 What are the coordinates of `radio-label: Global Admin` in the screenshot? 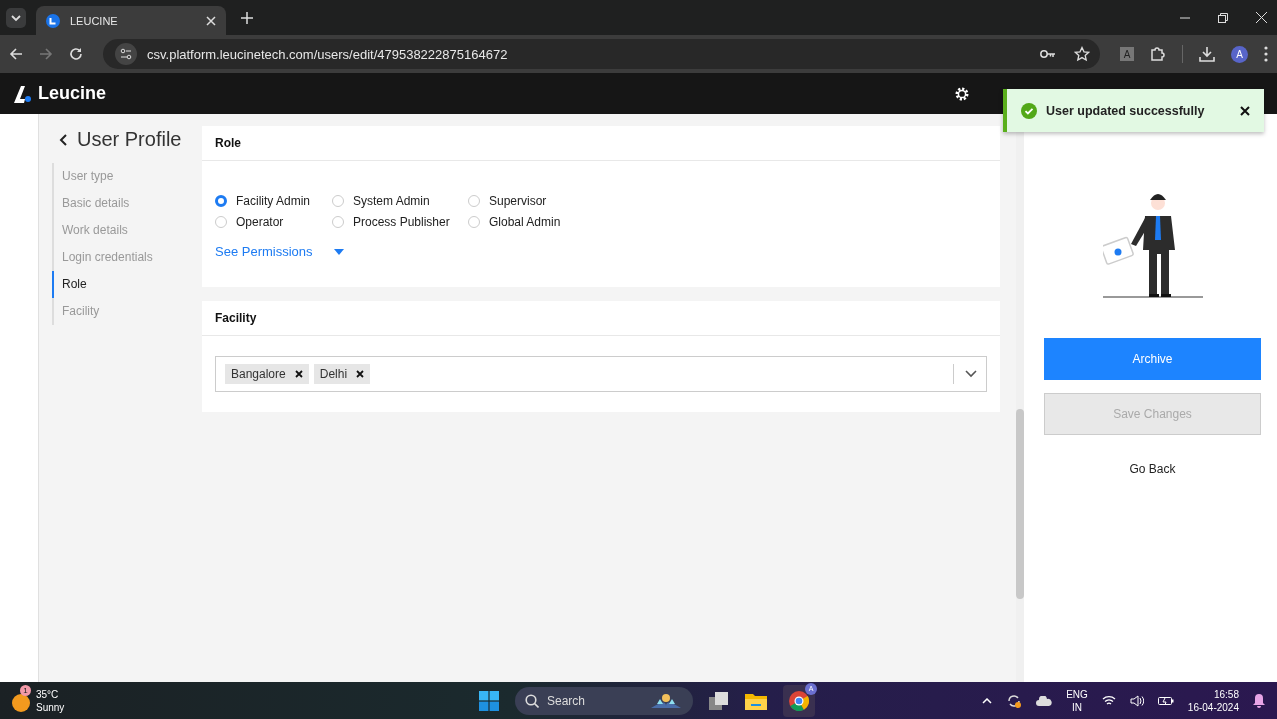 It's located at (525, 222).